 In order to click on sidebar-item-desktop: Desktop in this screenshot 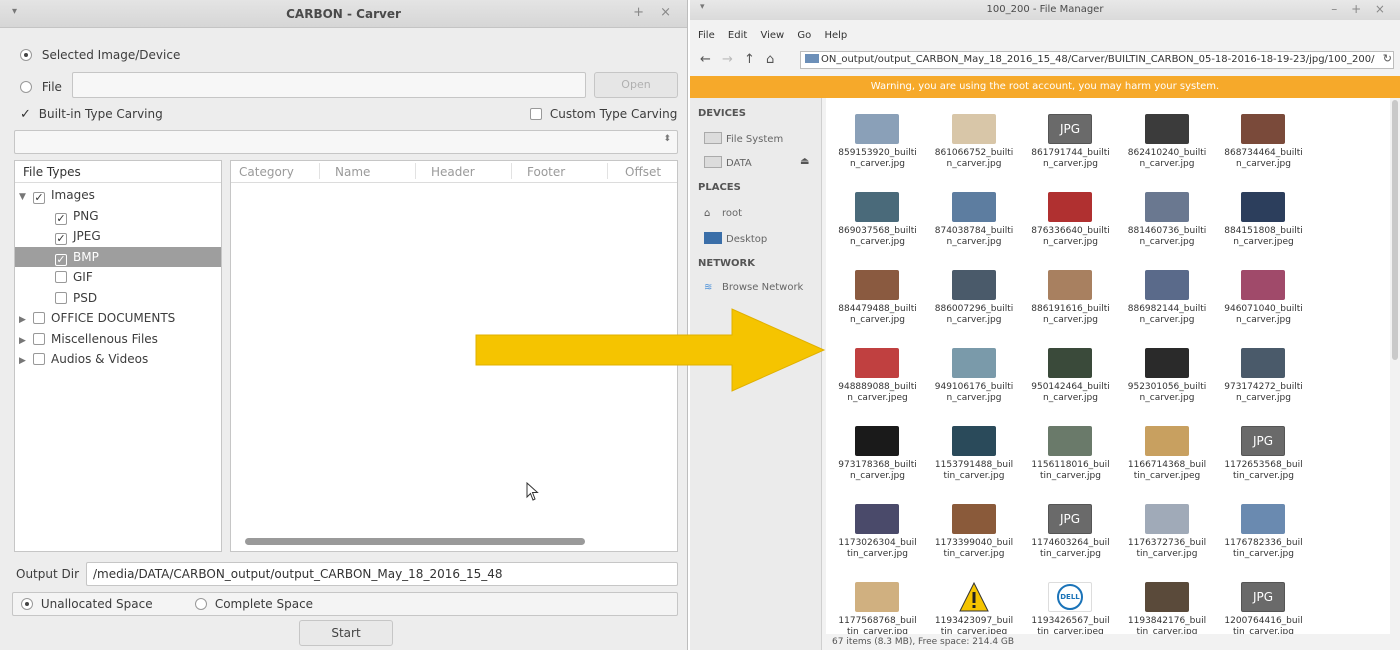, I will do `click(735, 238)`.